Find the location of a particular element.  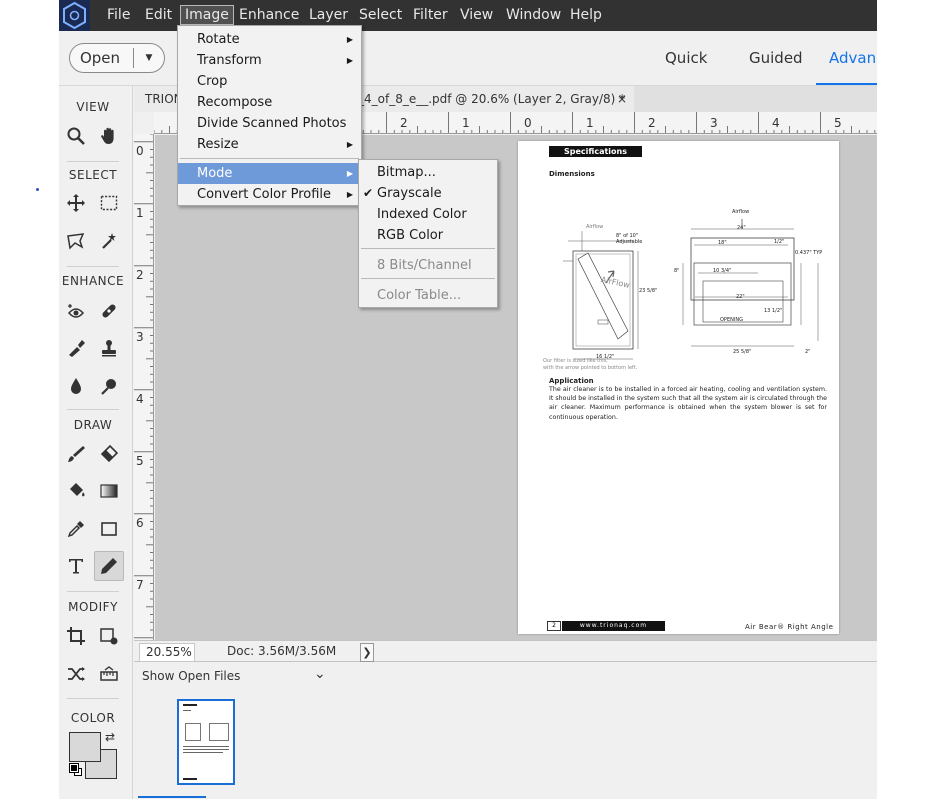

brush-icon is located at coordinates (76, 454).